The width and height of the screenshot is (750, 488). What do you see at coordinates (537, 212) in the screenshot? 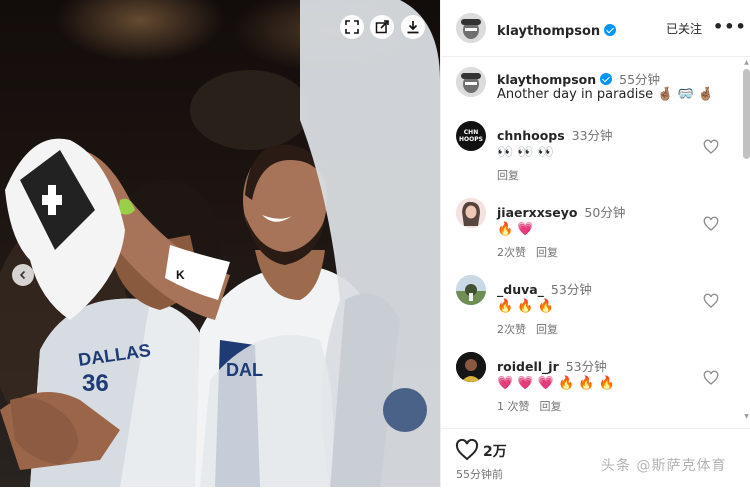
I see `comment-username: jiaerxxseyo` at bounding box center [537, 212].